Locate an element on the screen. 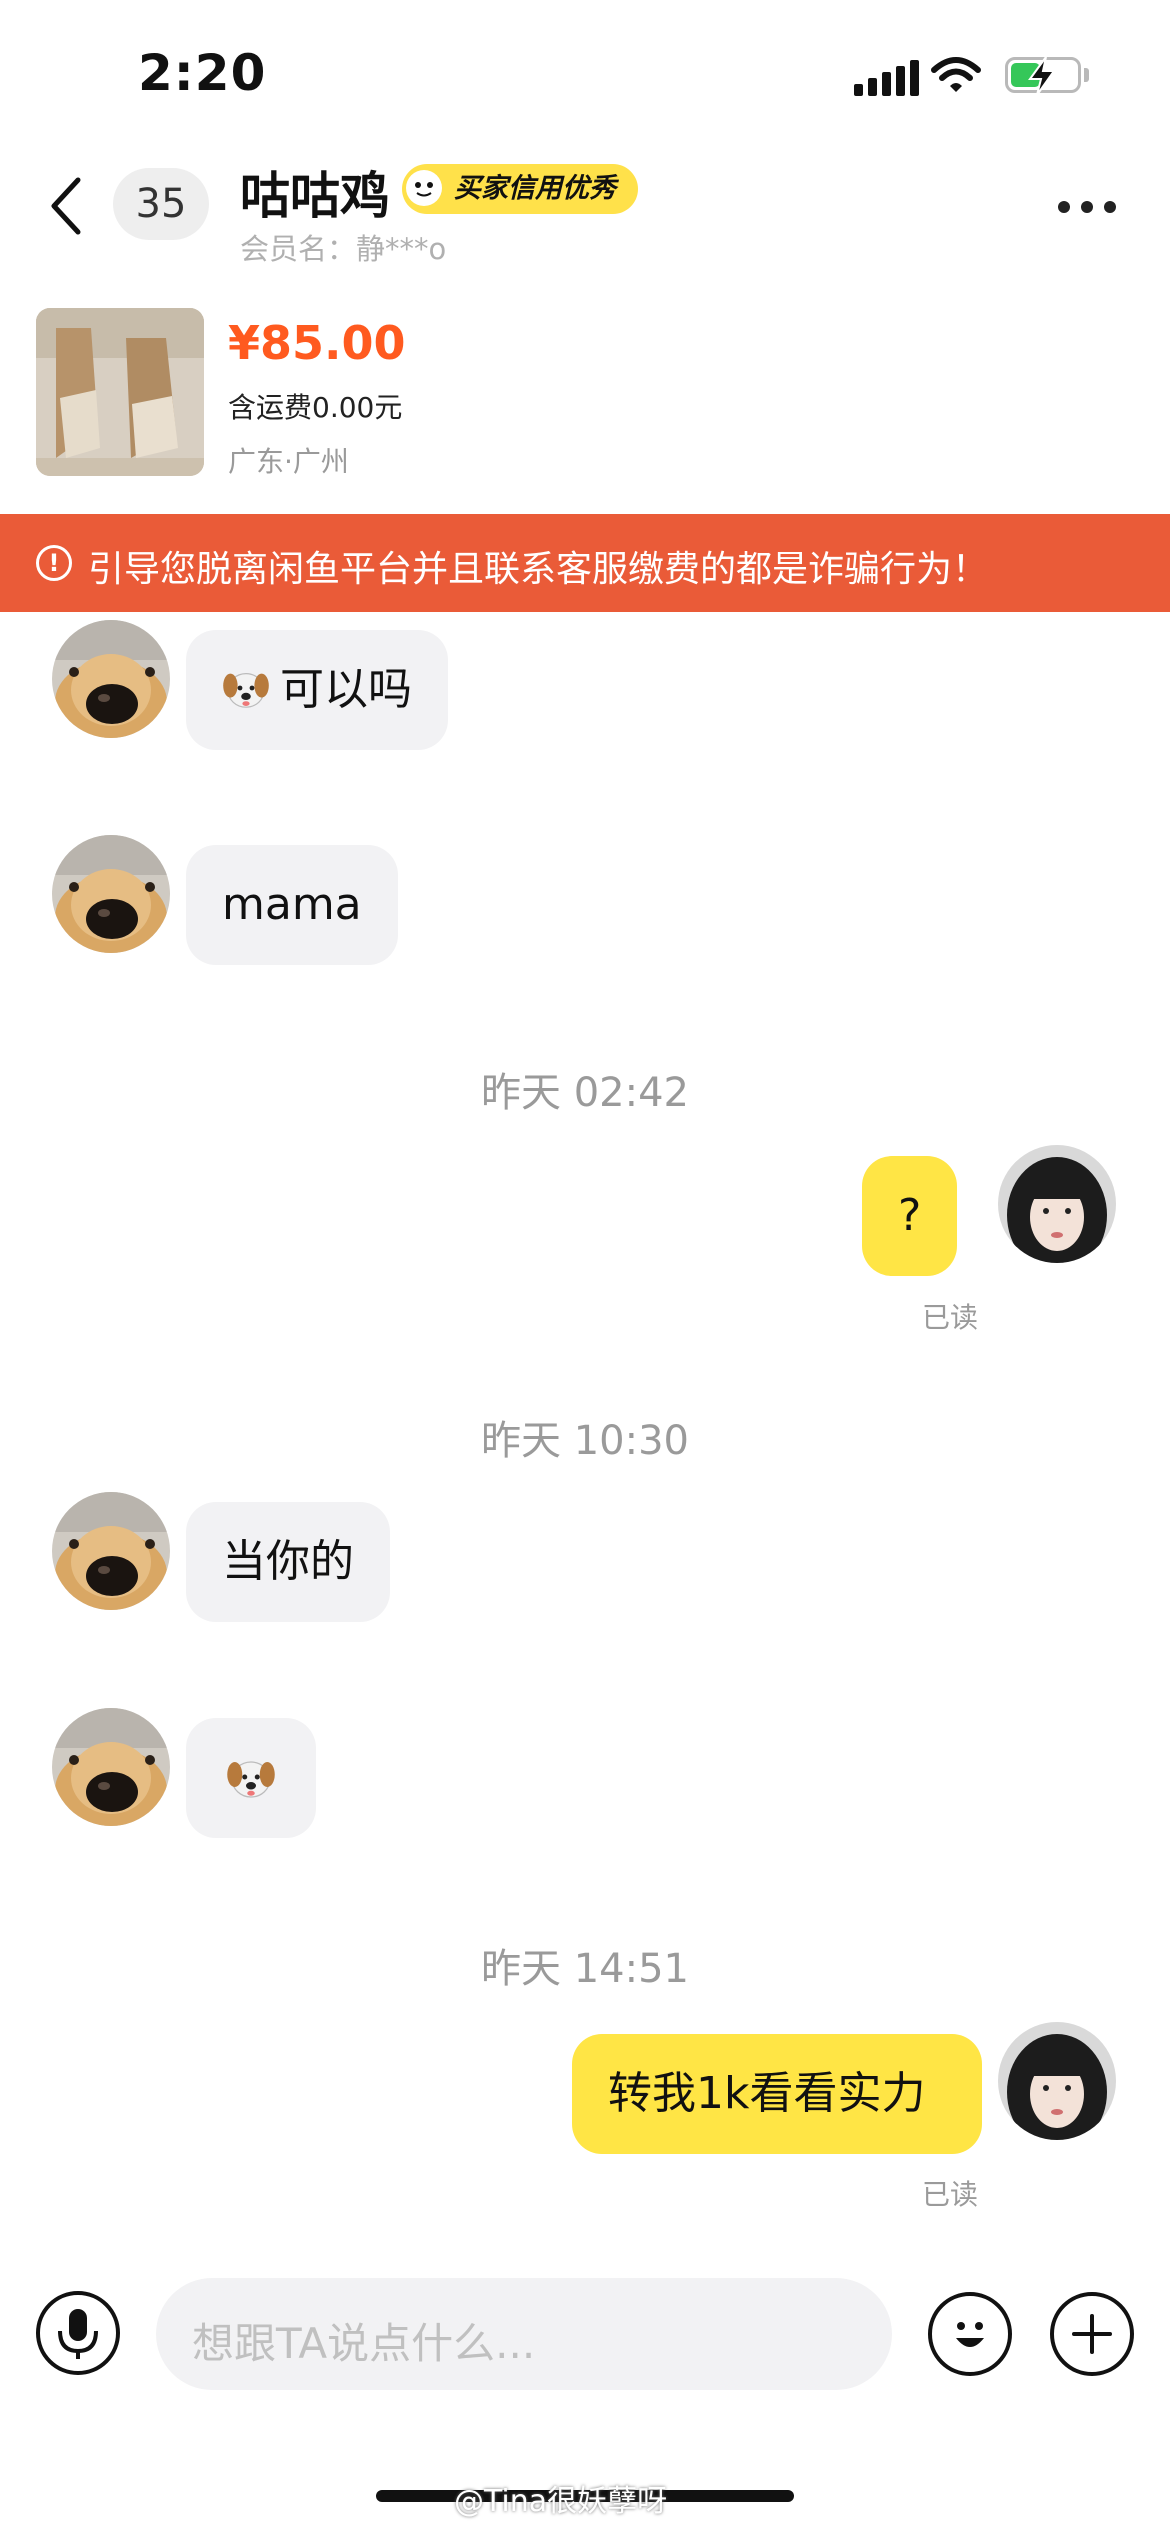  plus-button is located at coordinates (1092, 2334).